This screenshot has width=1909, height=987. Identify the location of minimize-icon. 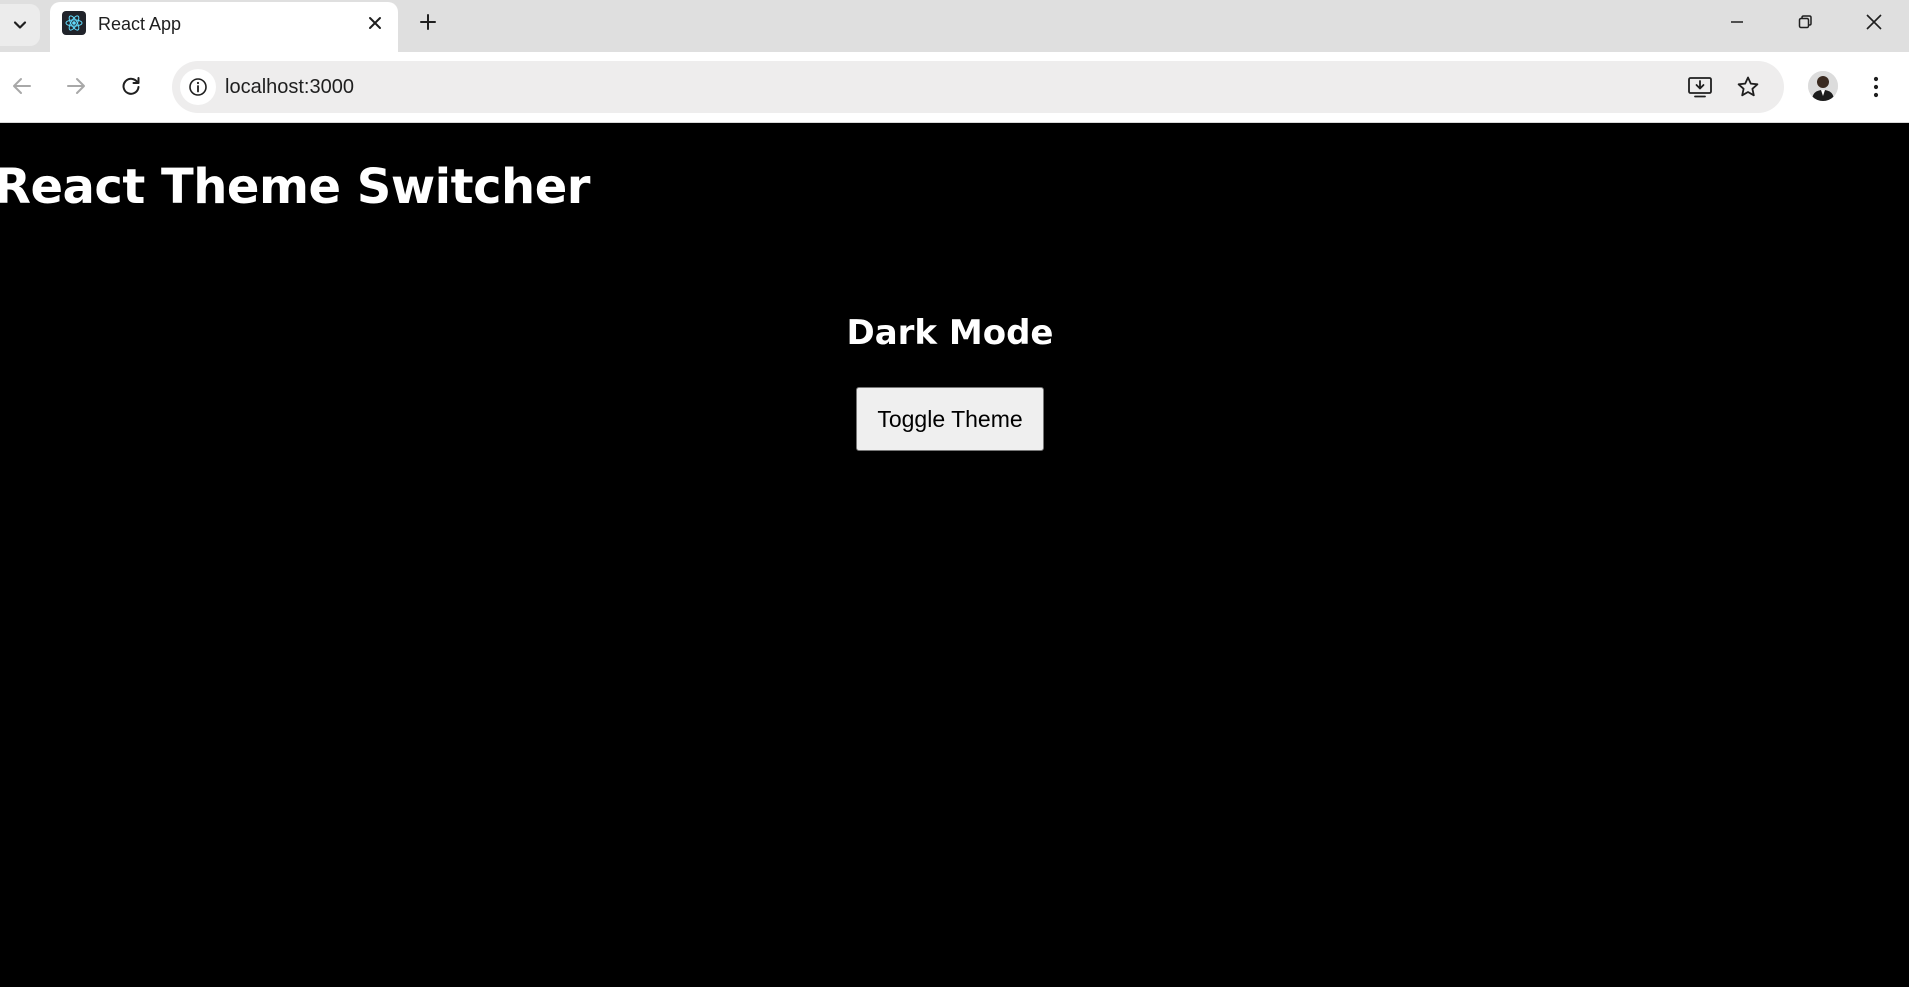
(1737, 22).